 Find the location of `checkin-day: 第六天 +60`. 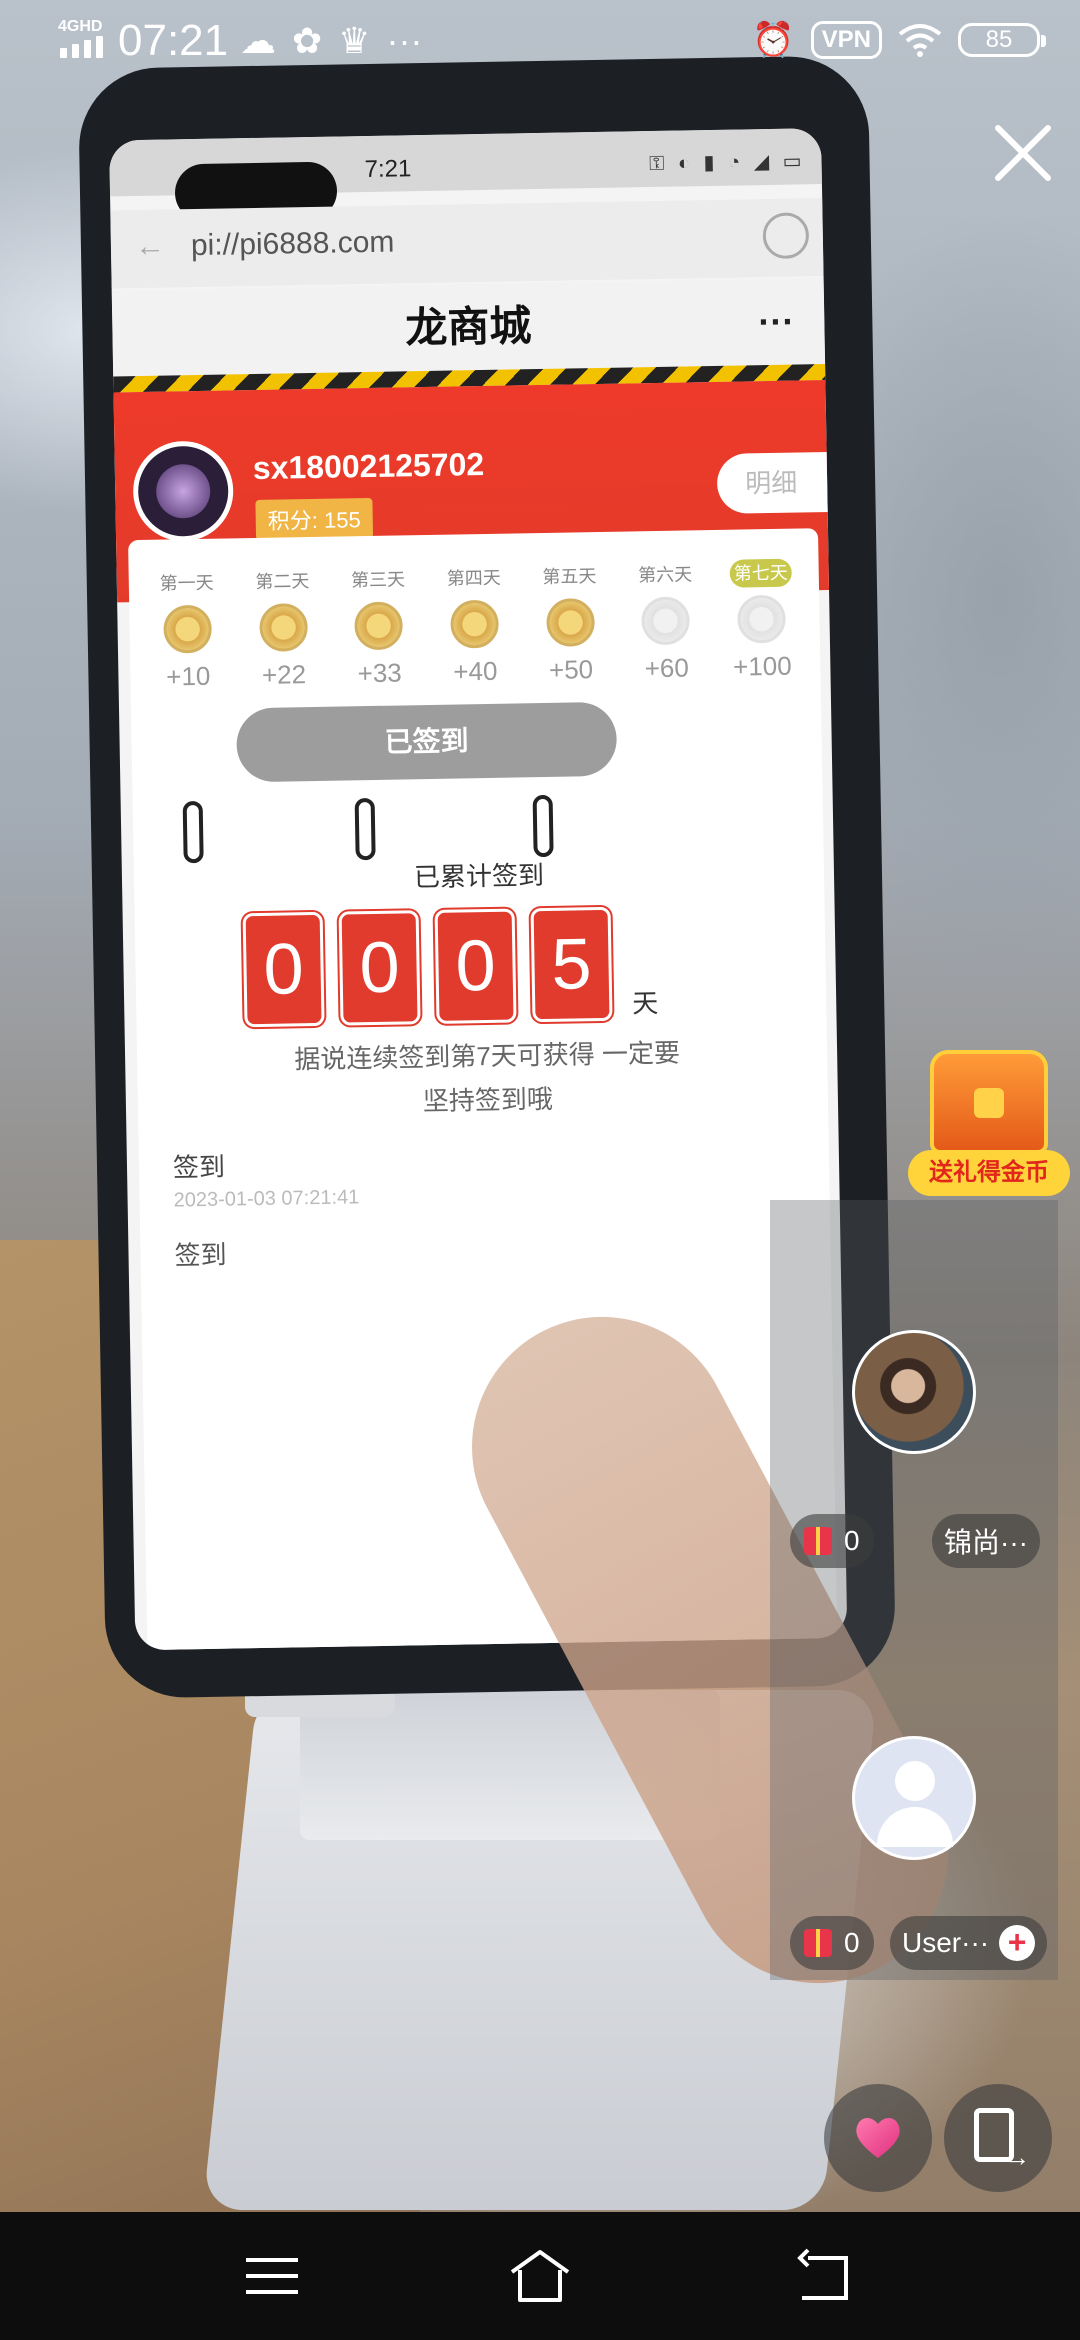

checkin-day: 第六天 +60 is located at coordinates (666, 622).